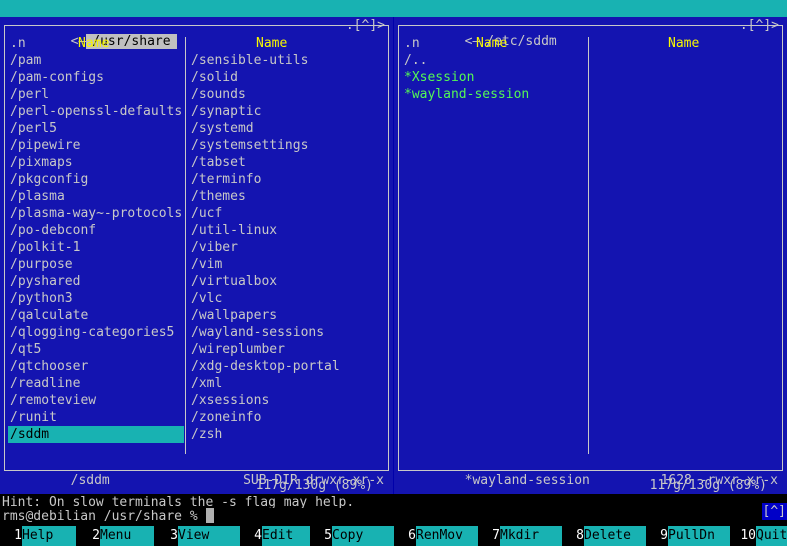 The width and height of the screenshot is (787, 546). What do you see at coordinates (217, 94) in the screenshot?
I see `file-name: /sounds` at bounding box center [217, 94].